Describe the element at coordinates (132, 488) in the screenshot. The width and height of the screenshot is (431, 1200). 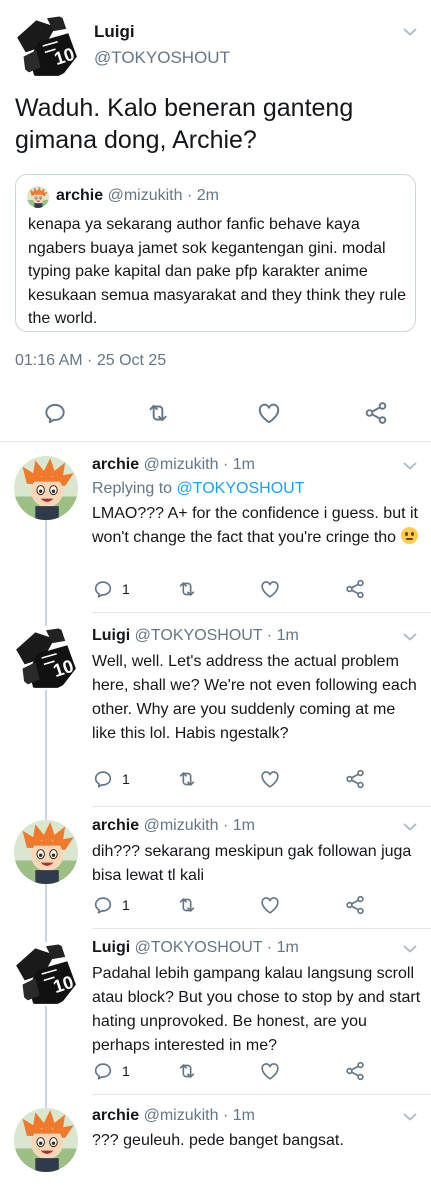
I see `replying-to-label: Replying to` at that location.